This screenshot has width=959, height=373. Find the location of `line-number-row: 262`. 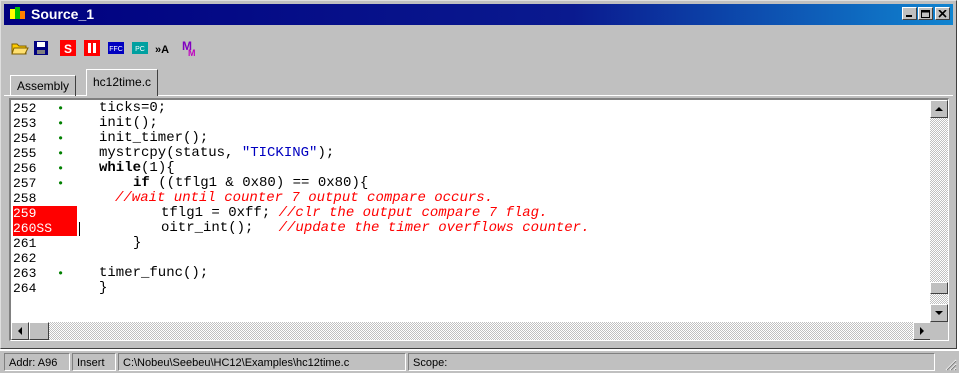

line-number-row: 262 is located at coordinates (45, 258).